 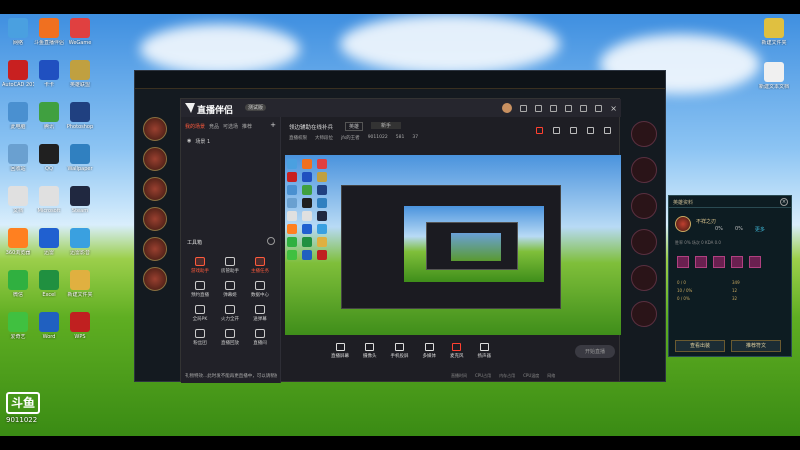 What do you see at coordinates (539, 108) in the screenshot?
I see `skin-icon` at bounding box center [539, 108].